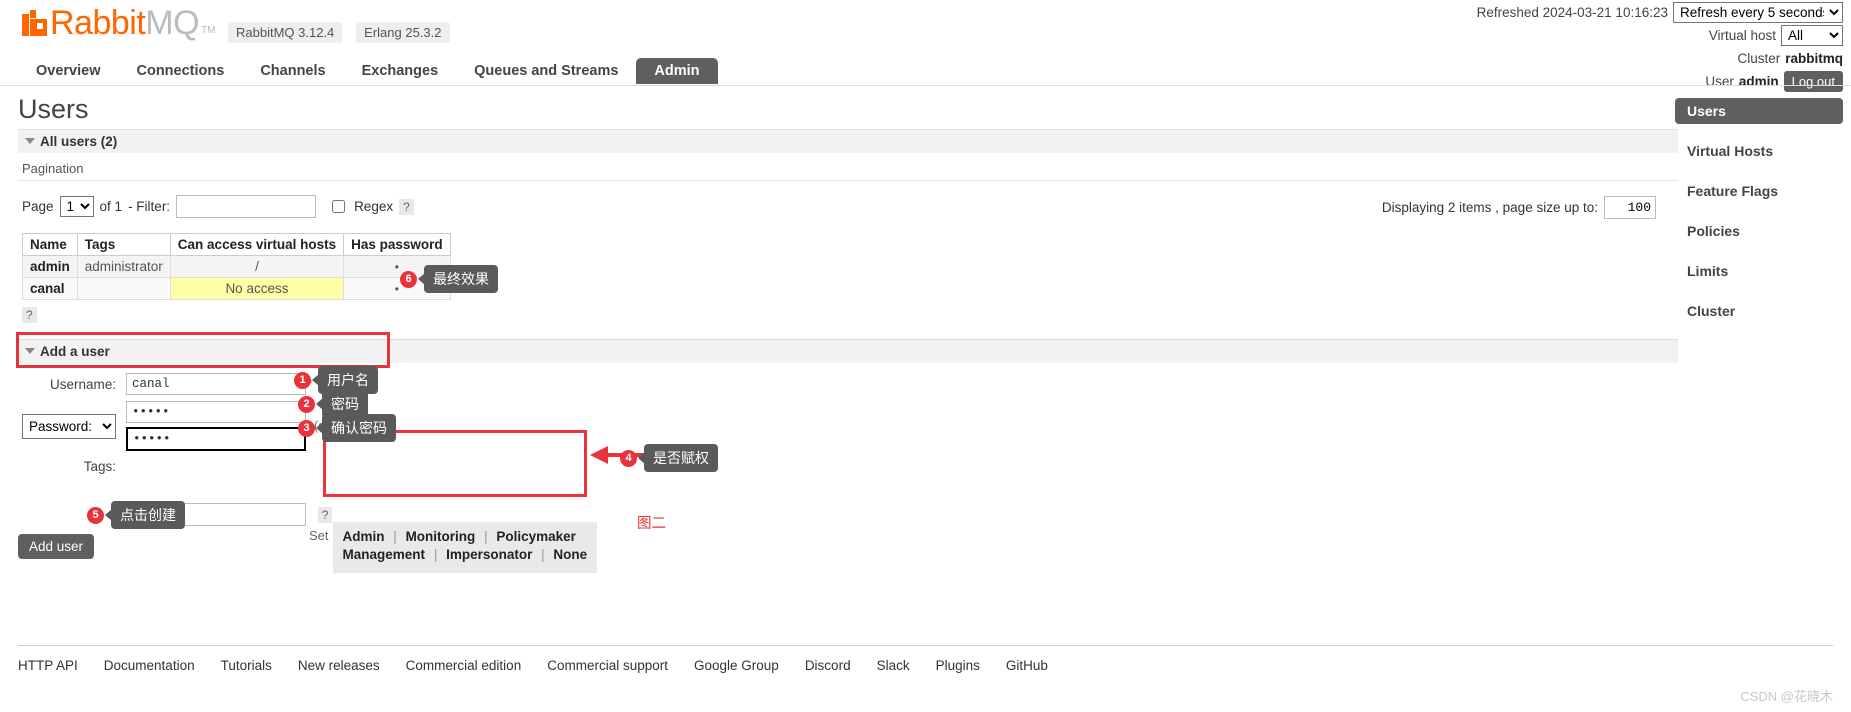 This screenshot has height=712, width=1851. I want to click on tab-connections: Connections, so click(181, 71).